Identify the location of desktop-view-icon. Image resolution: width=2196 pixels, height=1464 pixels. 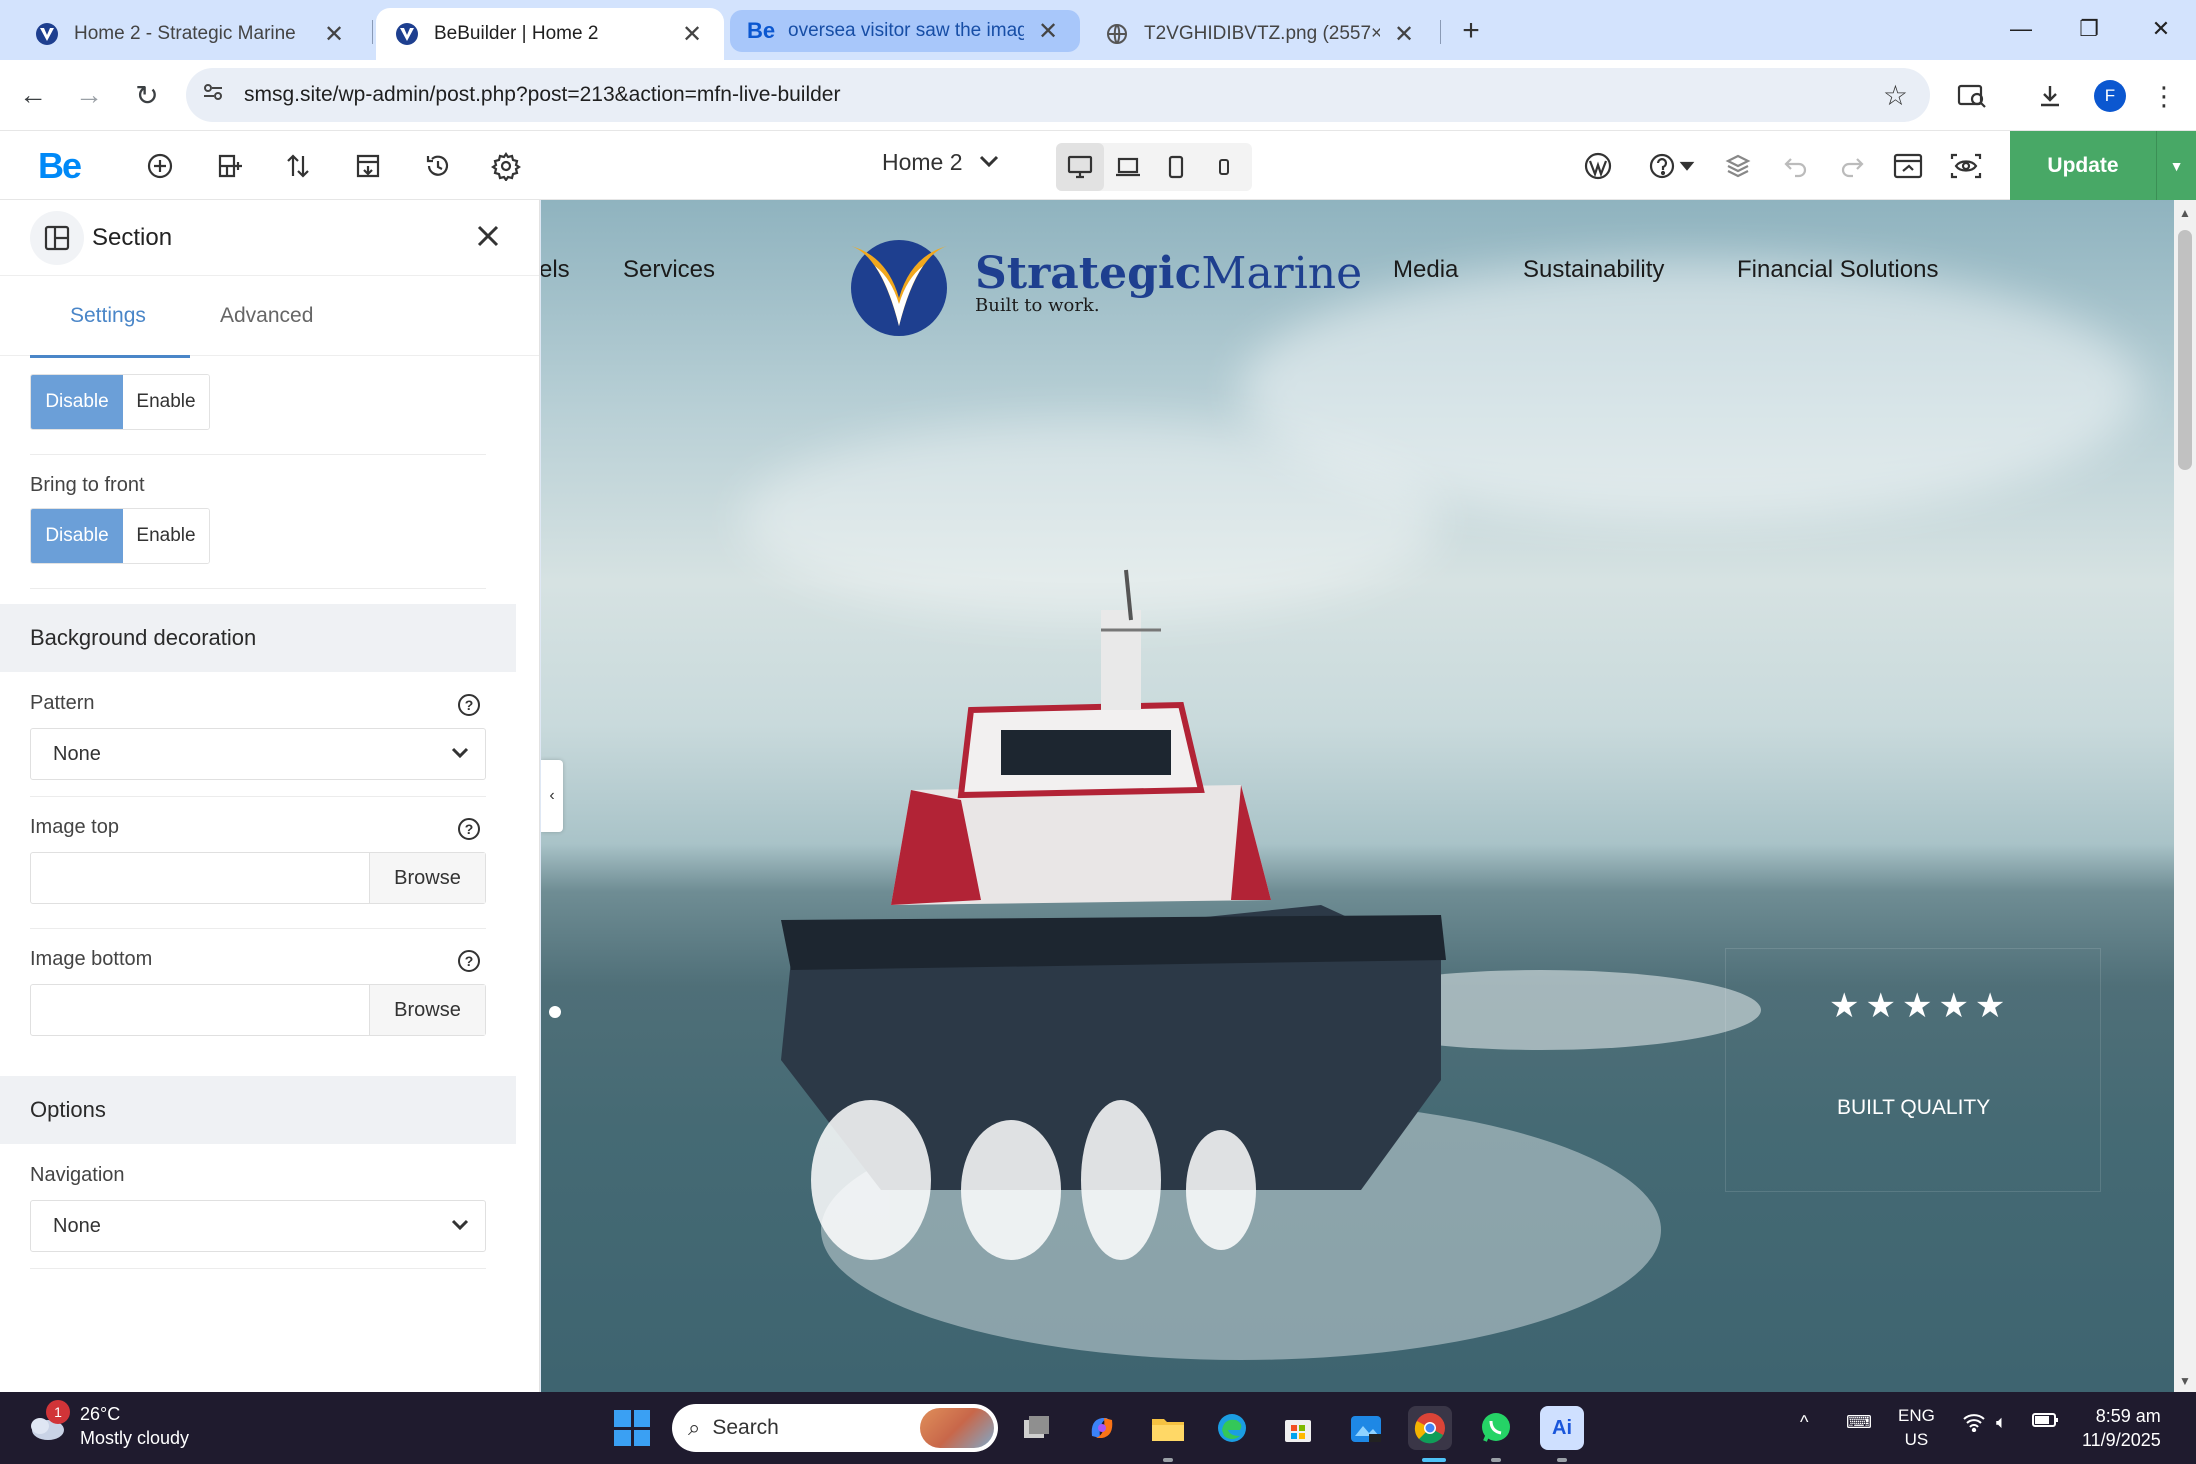
(1080, 167).